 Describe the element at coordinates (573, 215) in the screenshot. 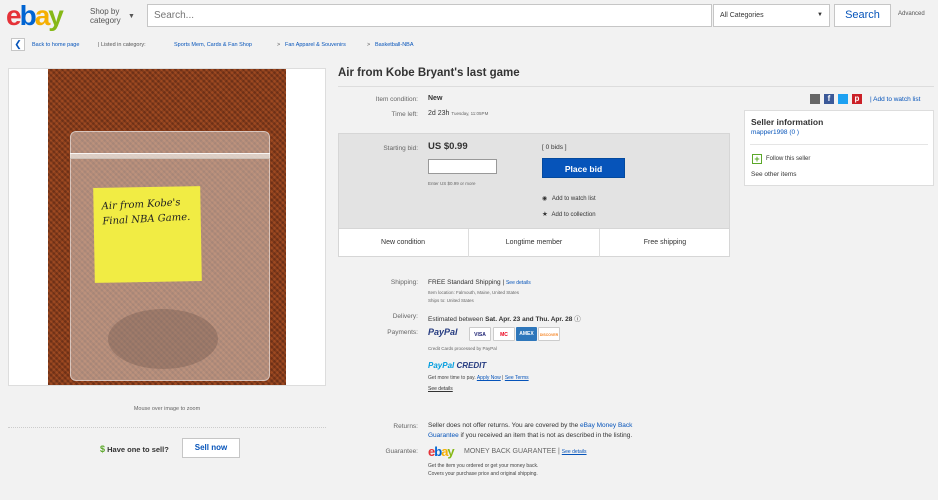

I see `add-to-collection-label: Add to collection` at that location.